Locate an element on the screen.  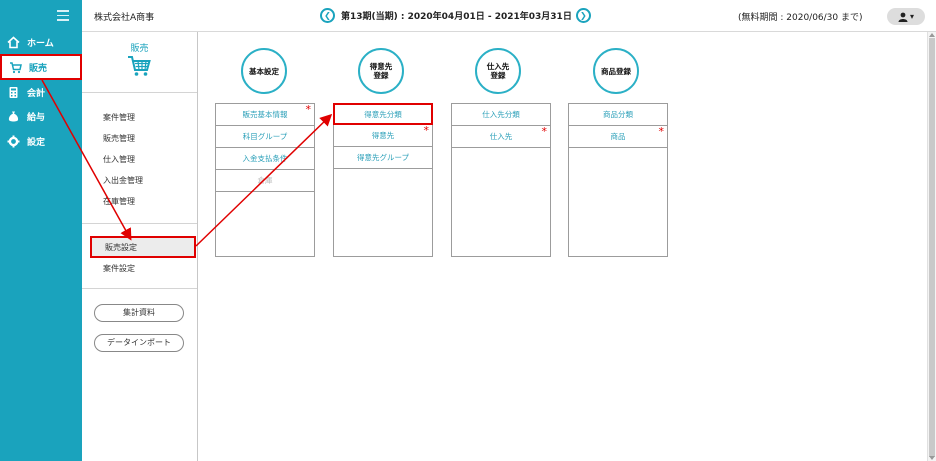
row-label: 商品 is located at coordinates (618, 136).